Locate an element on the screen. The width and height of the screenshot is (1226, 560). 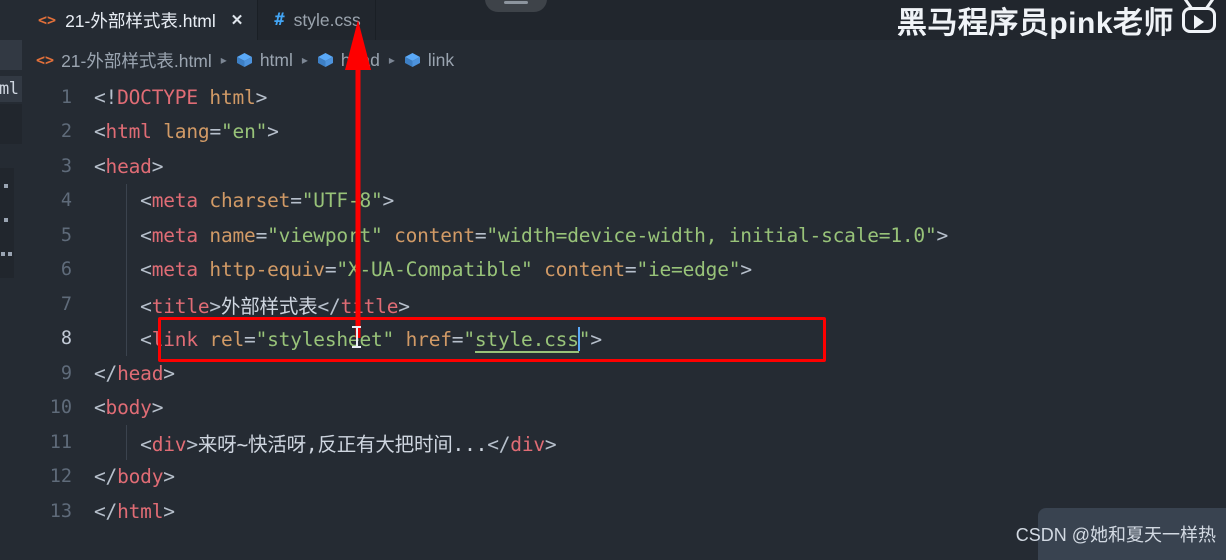
code-token: head is located at coordinates (128, 166).